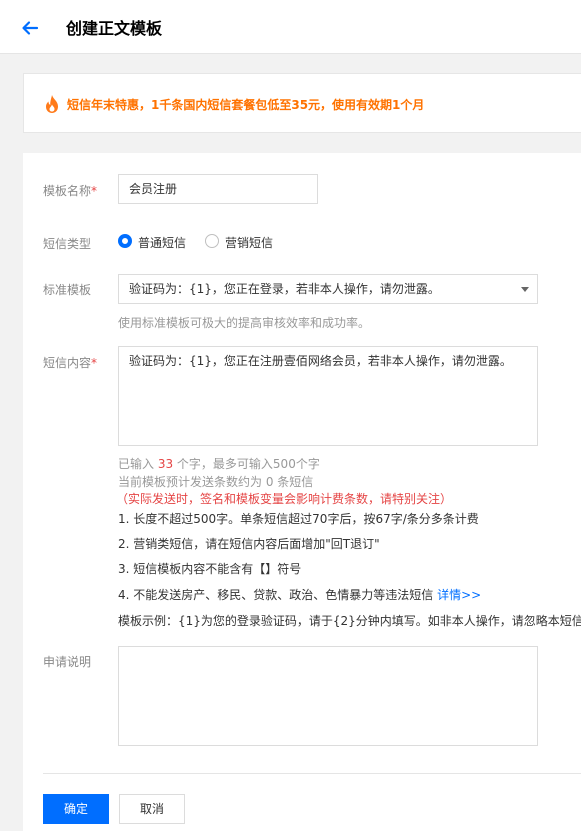 The width and height of the screenshot is (581, 831). I want to click on billing-warning: （实际发送时，签名和模板变量会影响计费条数，请特别关注）, so click(284, 499).